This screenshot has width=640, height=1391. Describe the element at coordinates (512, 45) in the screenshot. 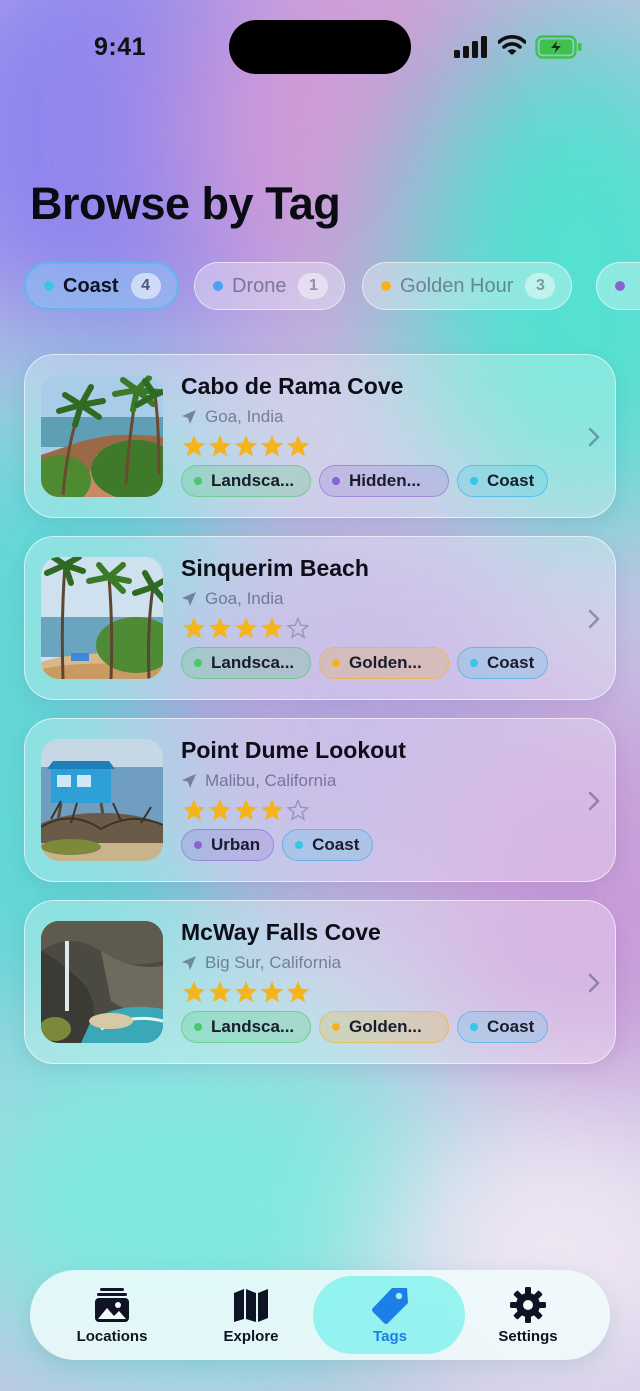

I see `wifi-icon` at that location.